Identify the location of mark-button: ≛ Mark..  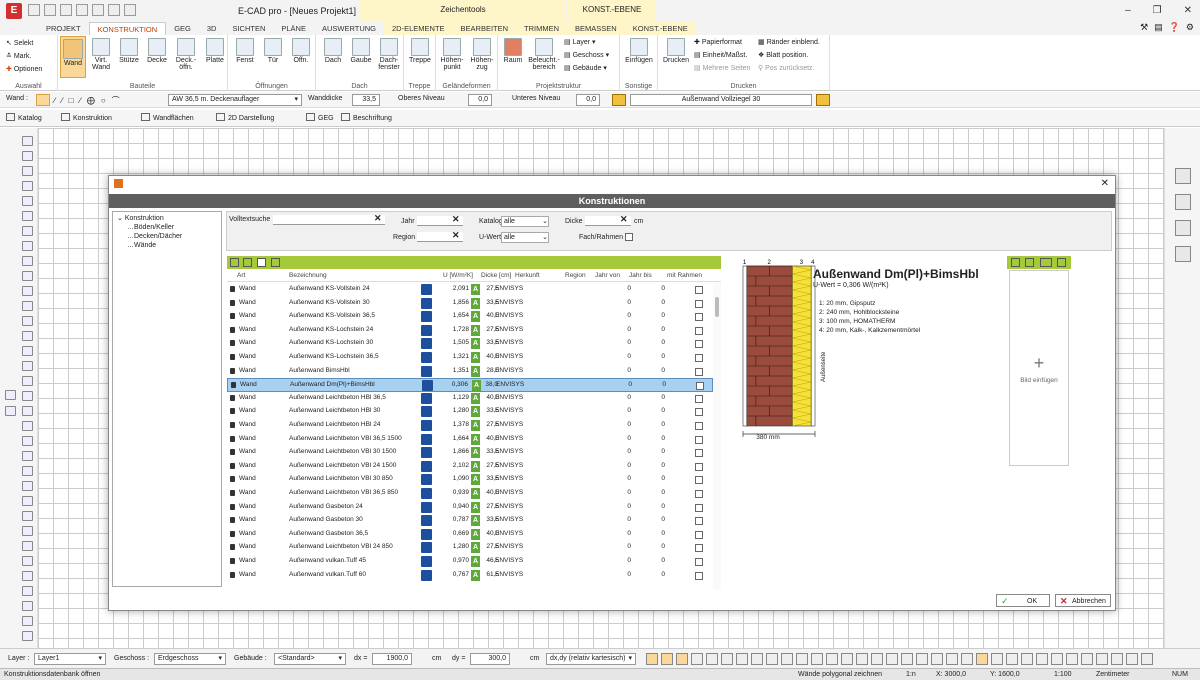
(18, 56).